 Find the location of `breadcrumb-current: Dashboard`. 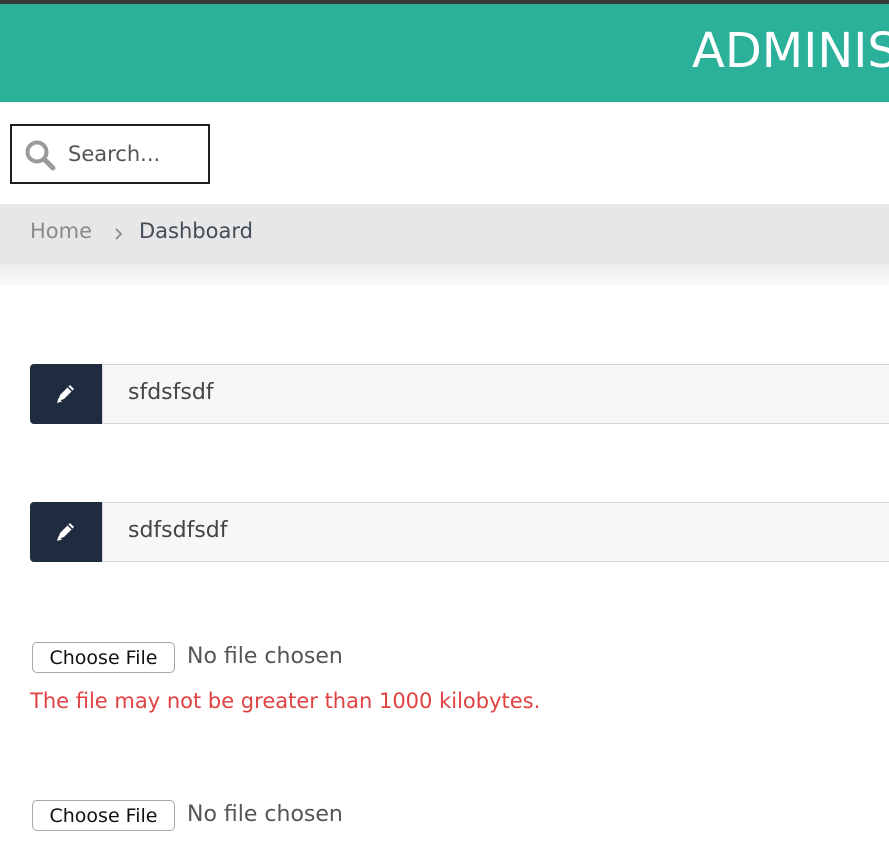

breadcrumb-current: Dashboard is located at coordinates (196, 231).